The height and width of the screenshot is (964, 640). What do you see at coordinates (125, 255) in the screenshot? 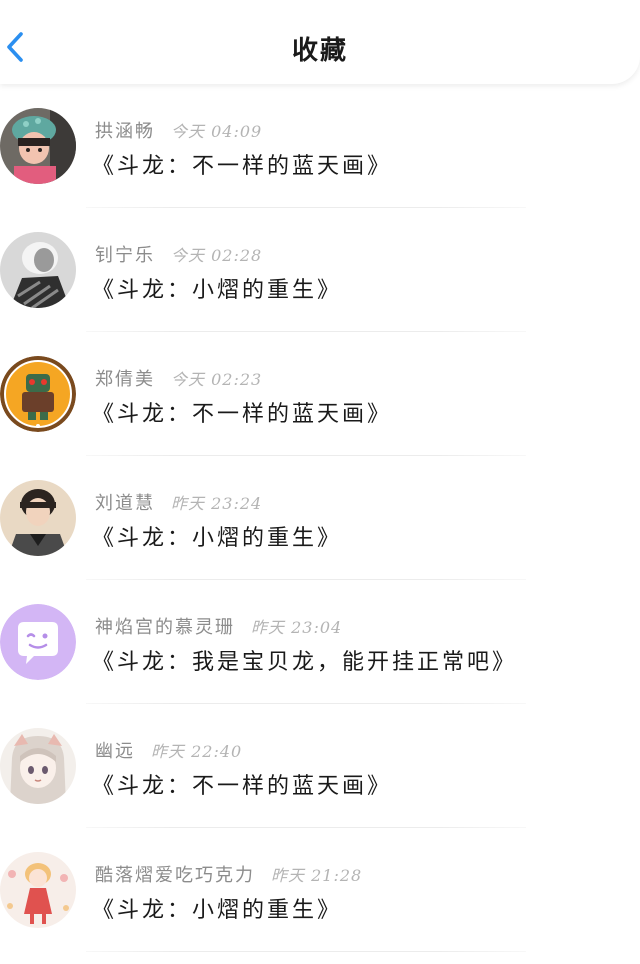
I see `user-name: 钊宁乐` at bounding box center [125, 255].